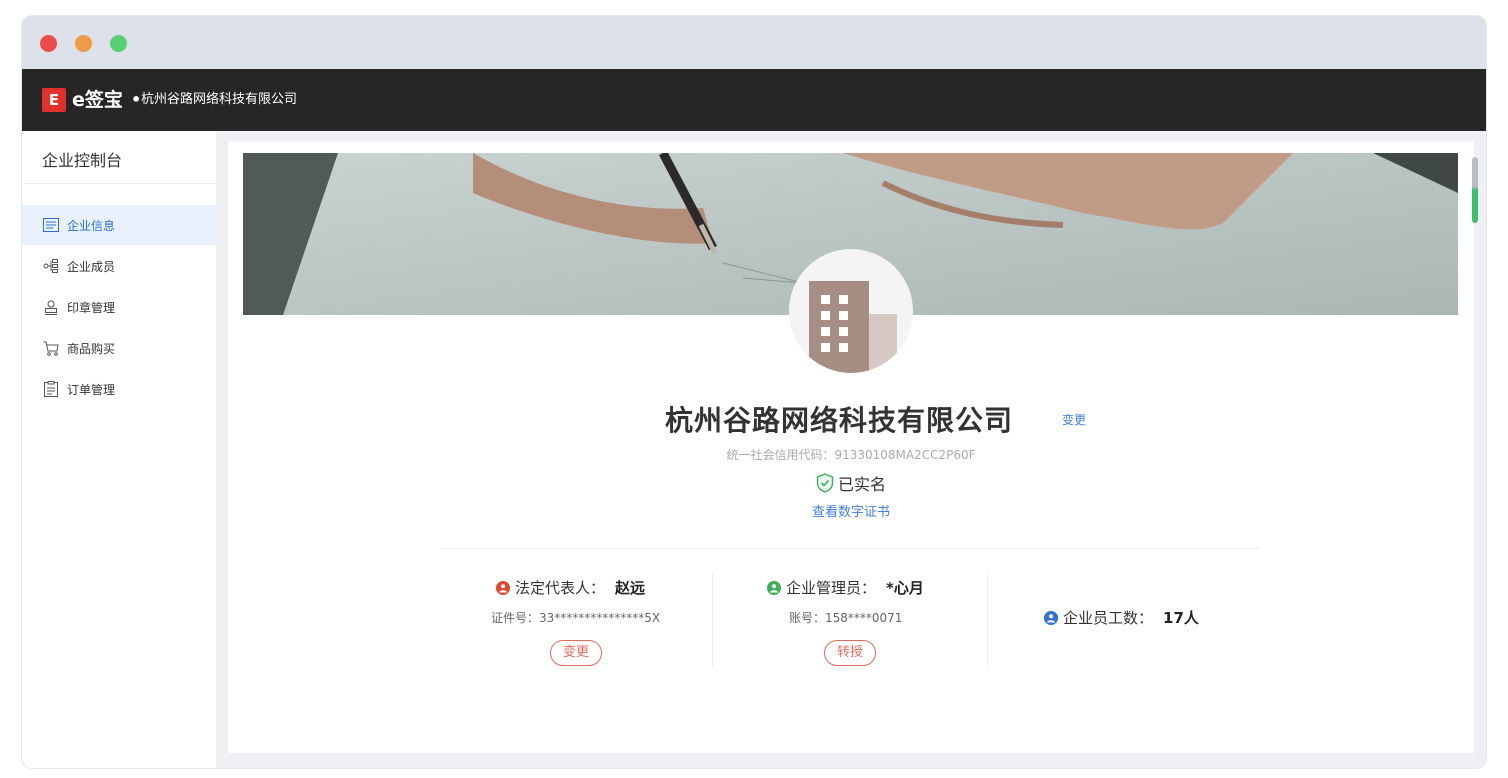  What do you see at coordinates (850, 653) in the screenshot?
I see `transfer-admin-button: 转授` at bounding box center [850, 653].